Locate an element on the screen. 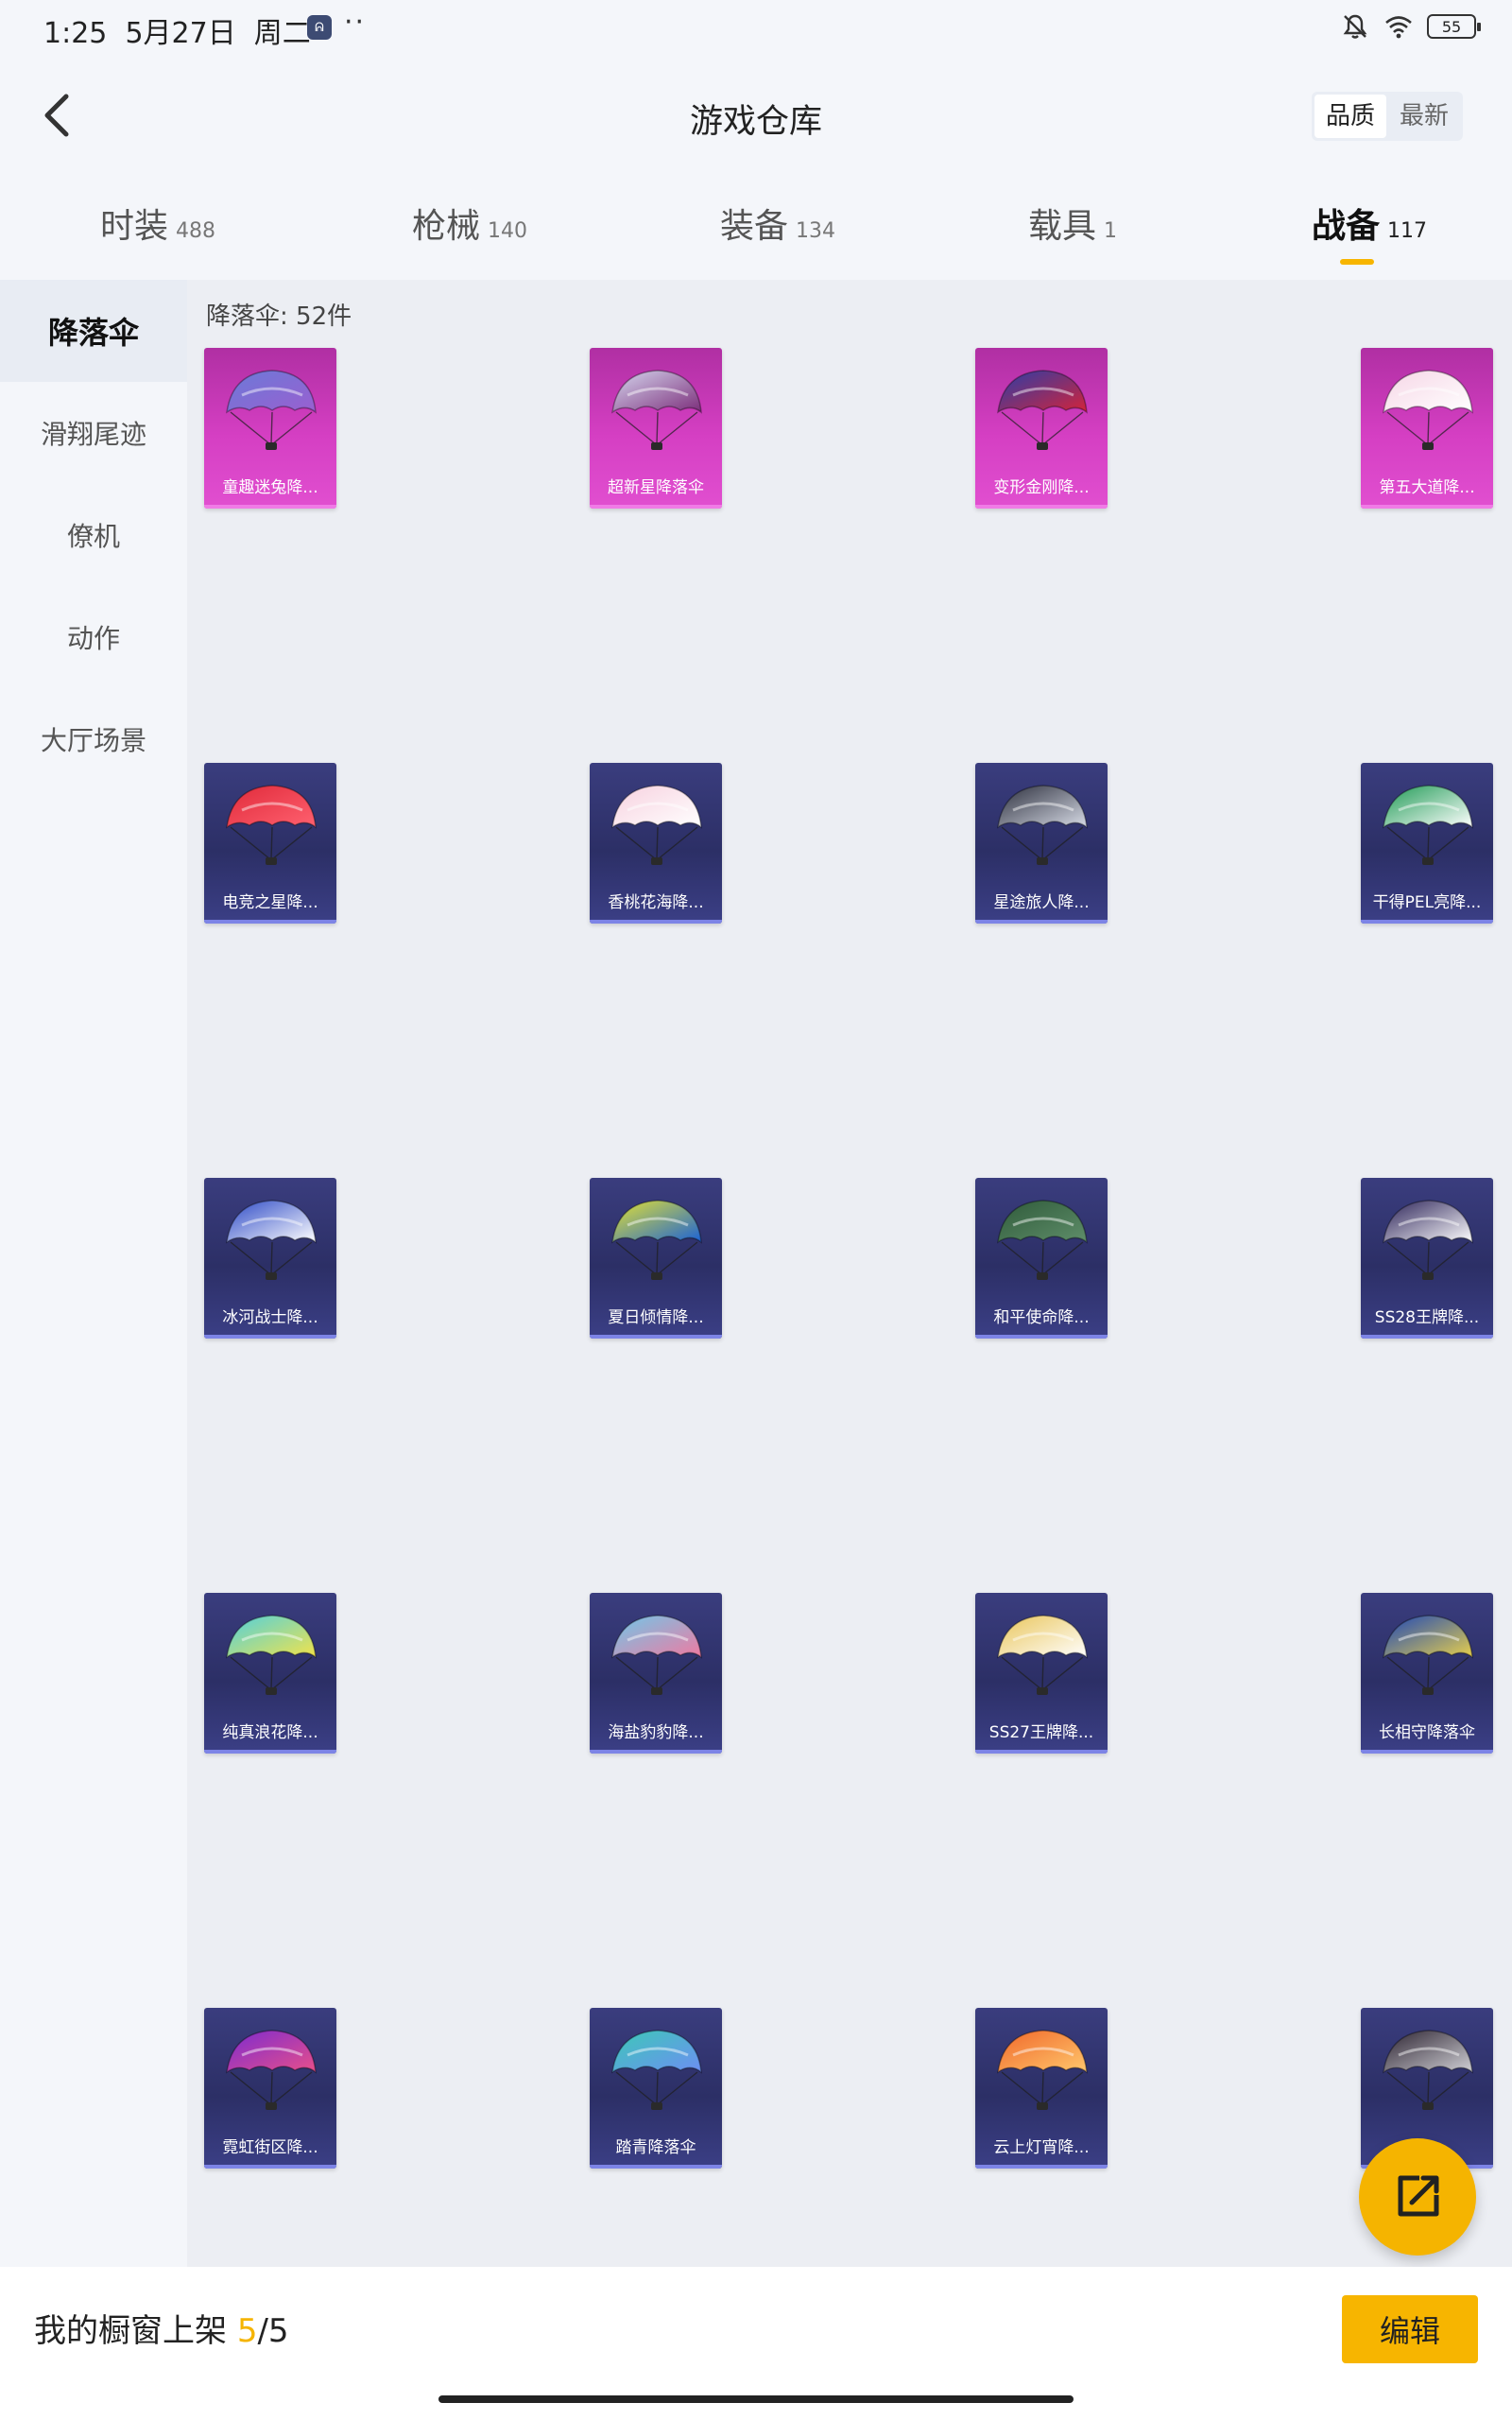 The height and width of the screenshot is (2420, 1512). tab-label: 战备 is located at coordinates (1346, 226).